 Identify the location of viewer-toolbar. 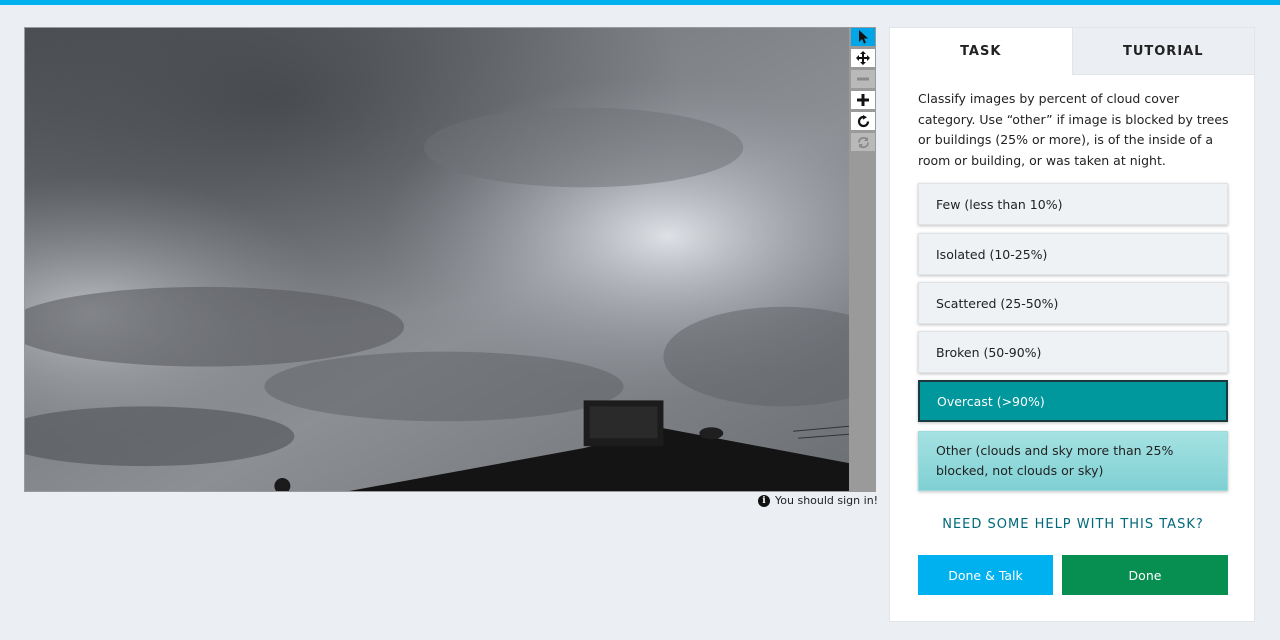
(863, 259).